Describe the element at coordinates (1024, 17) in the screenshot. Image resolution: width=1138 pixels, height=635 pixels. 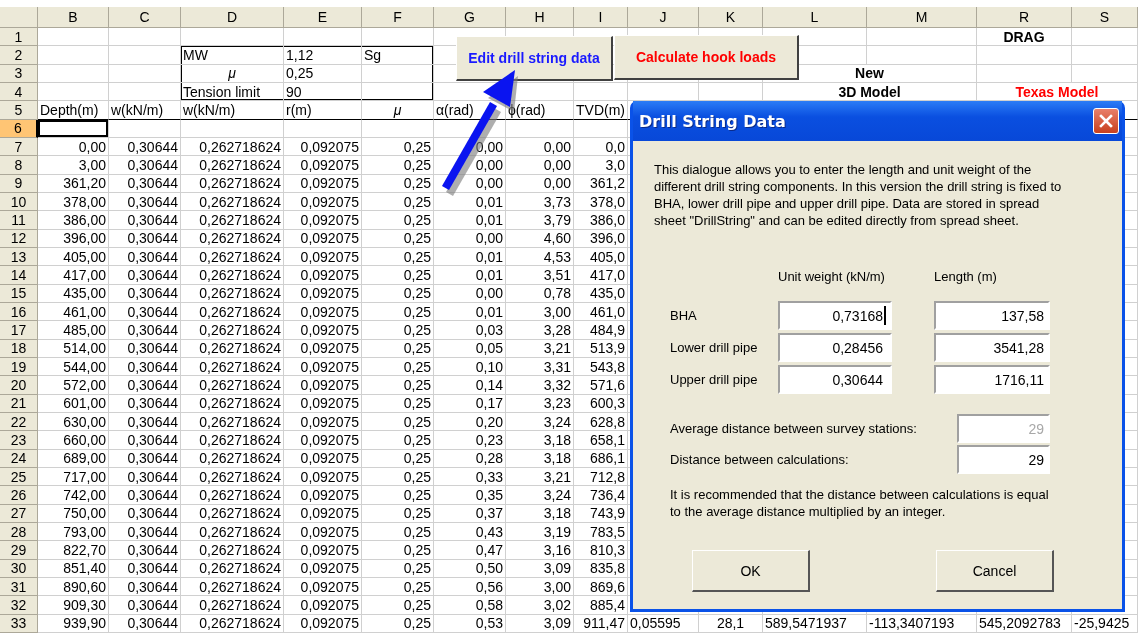
I see `column-header: R` at that location.